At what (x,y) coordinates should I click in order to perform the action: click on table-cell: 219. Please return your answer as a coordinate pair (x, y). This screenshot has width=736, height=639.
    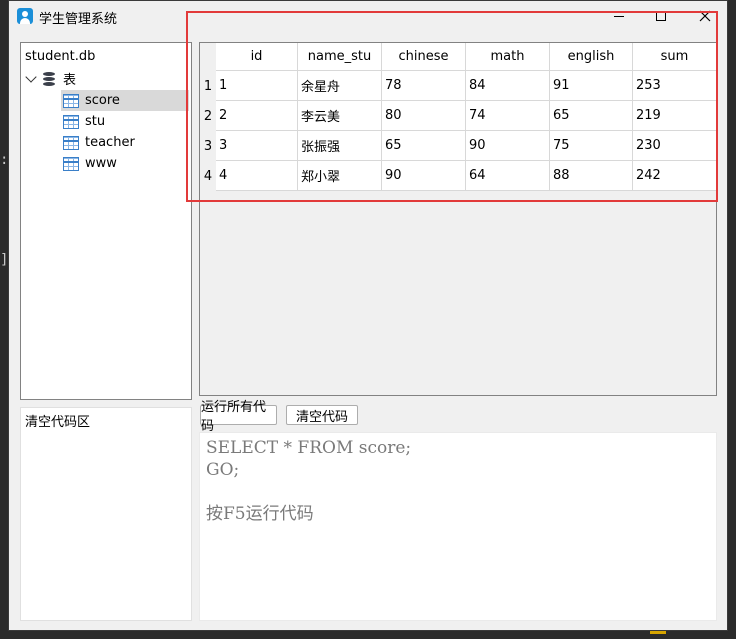
    Looking at the image, I should click on (674, 116).